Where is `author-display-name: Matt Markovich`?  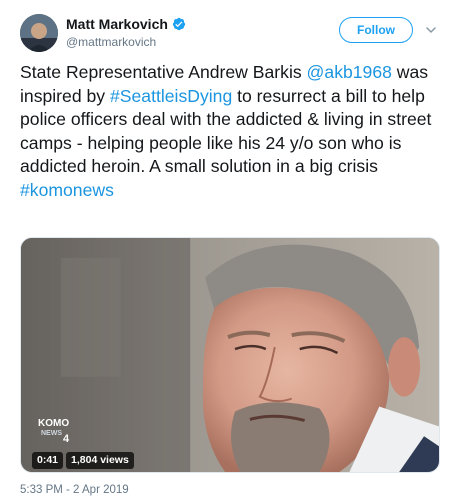
author-display-name: Matt Markovich is located at coordinates (117, 24).